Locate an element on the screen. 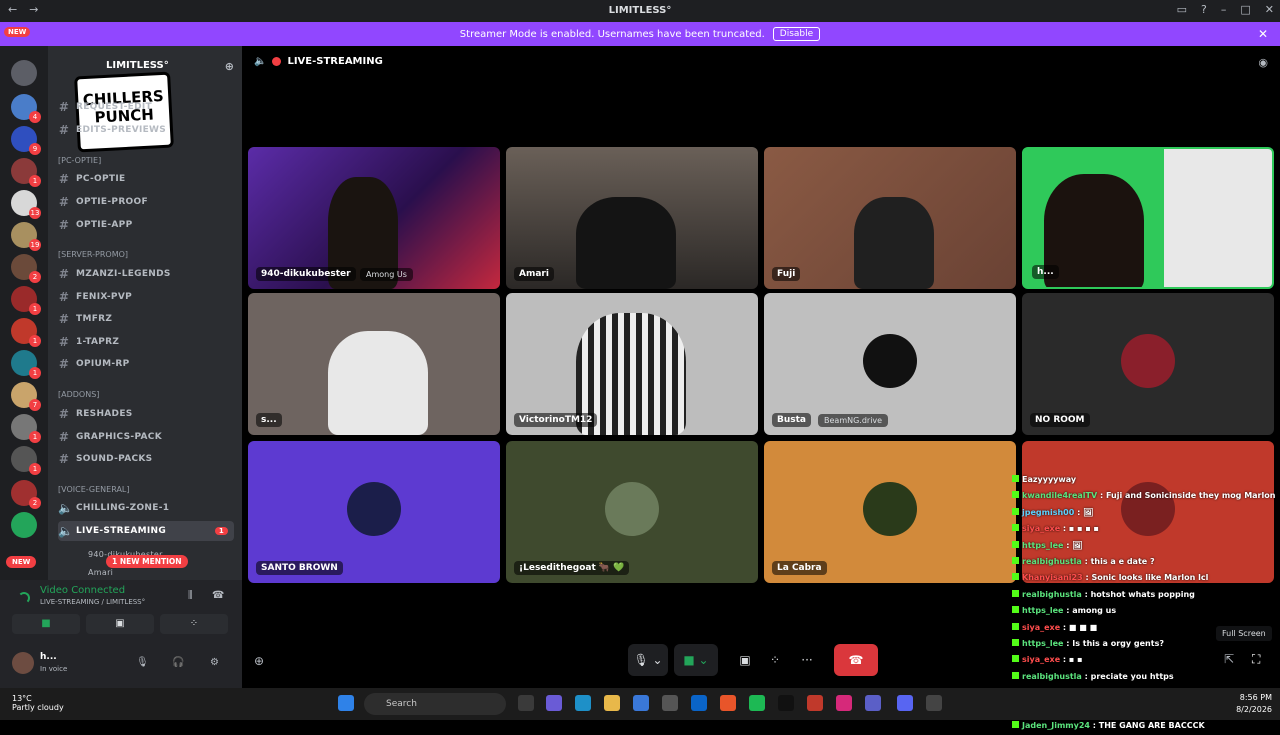  server-icon: 19 is located at coordinates (26, 236).